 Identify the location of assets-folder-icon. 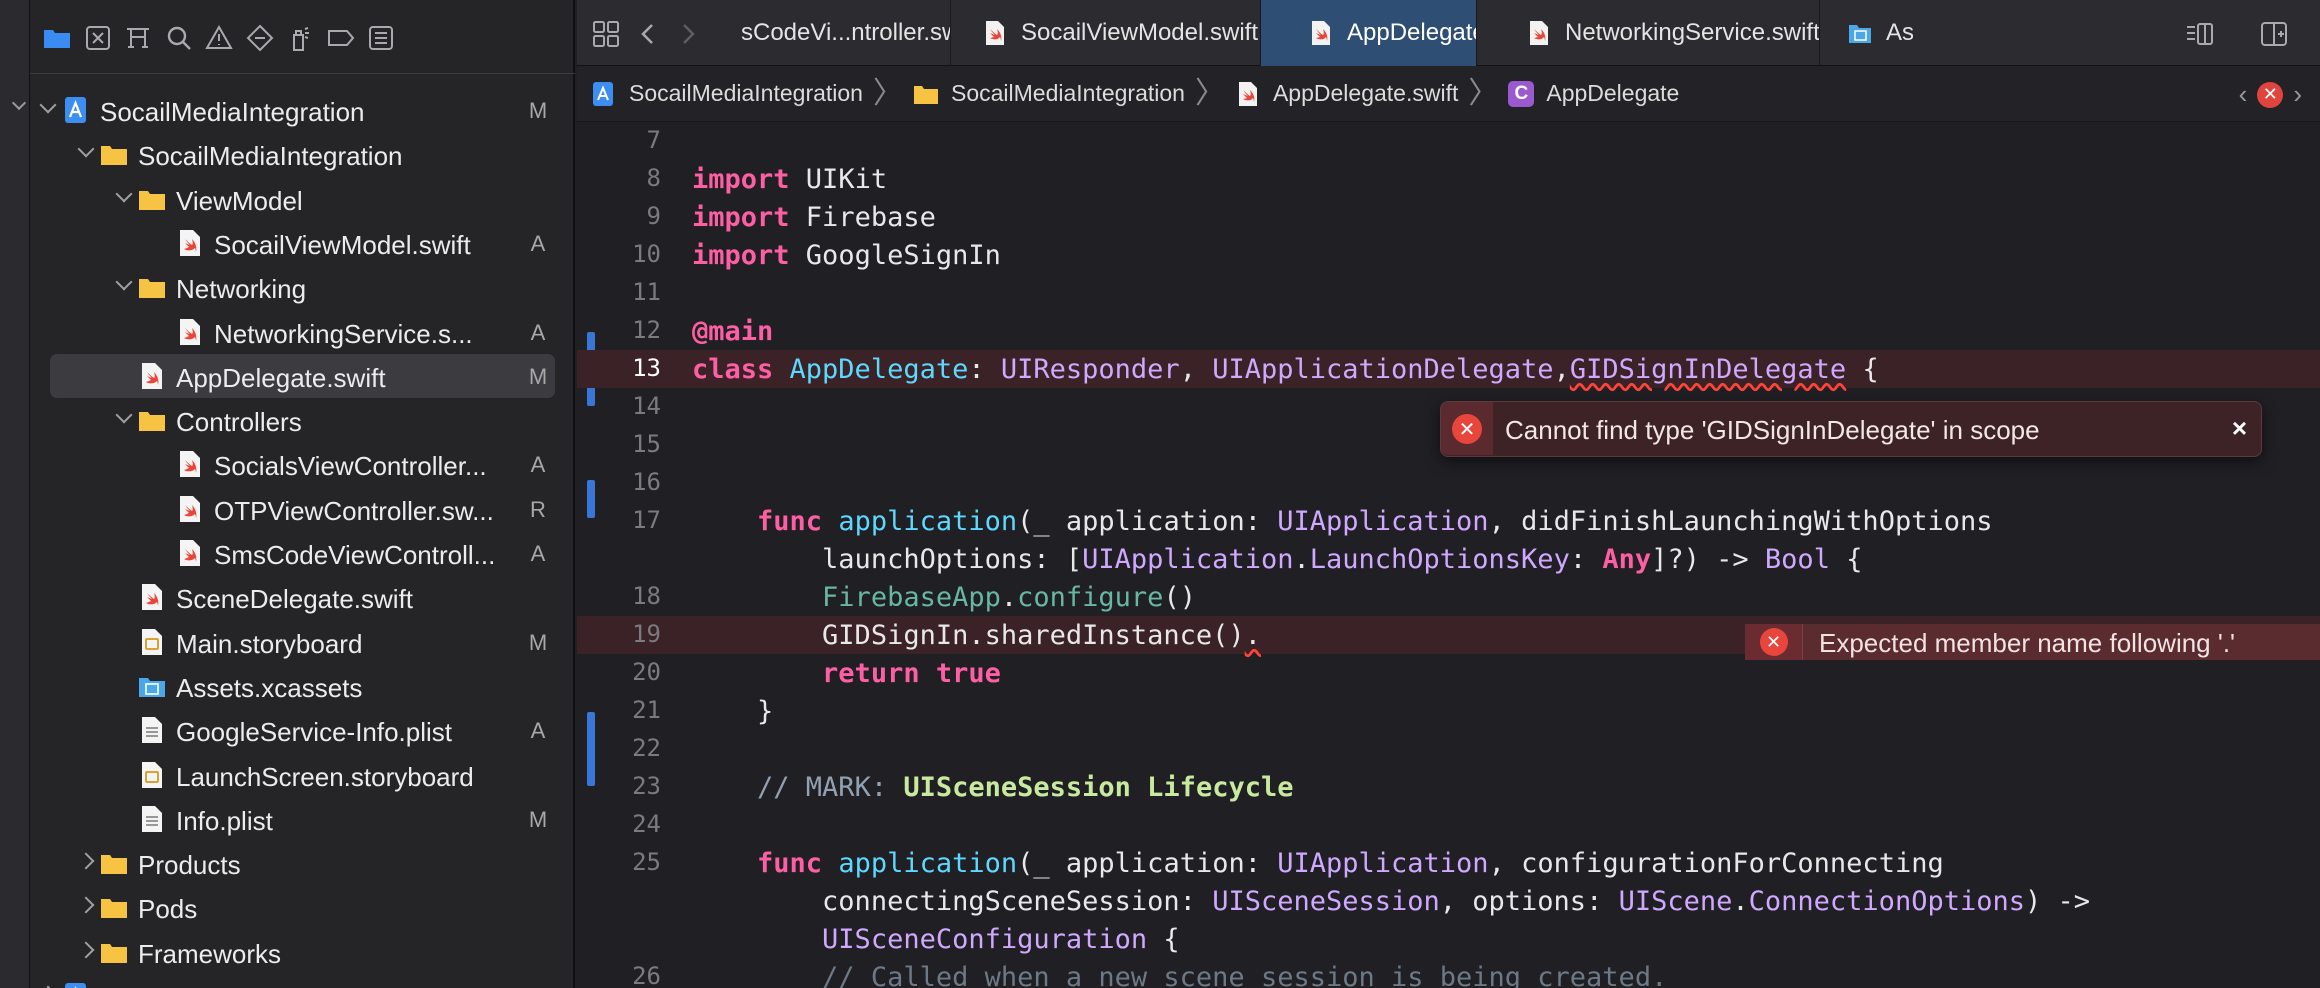
(1860, 34).